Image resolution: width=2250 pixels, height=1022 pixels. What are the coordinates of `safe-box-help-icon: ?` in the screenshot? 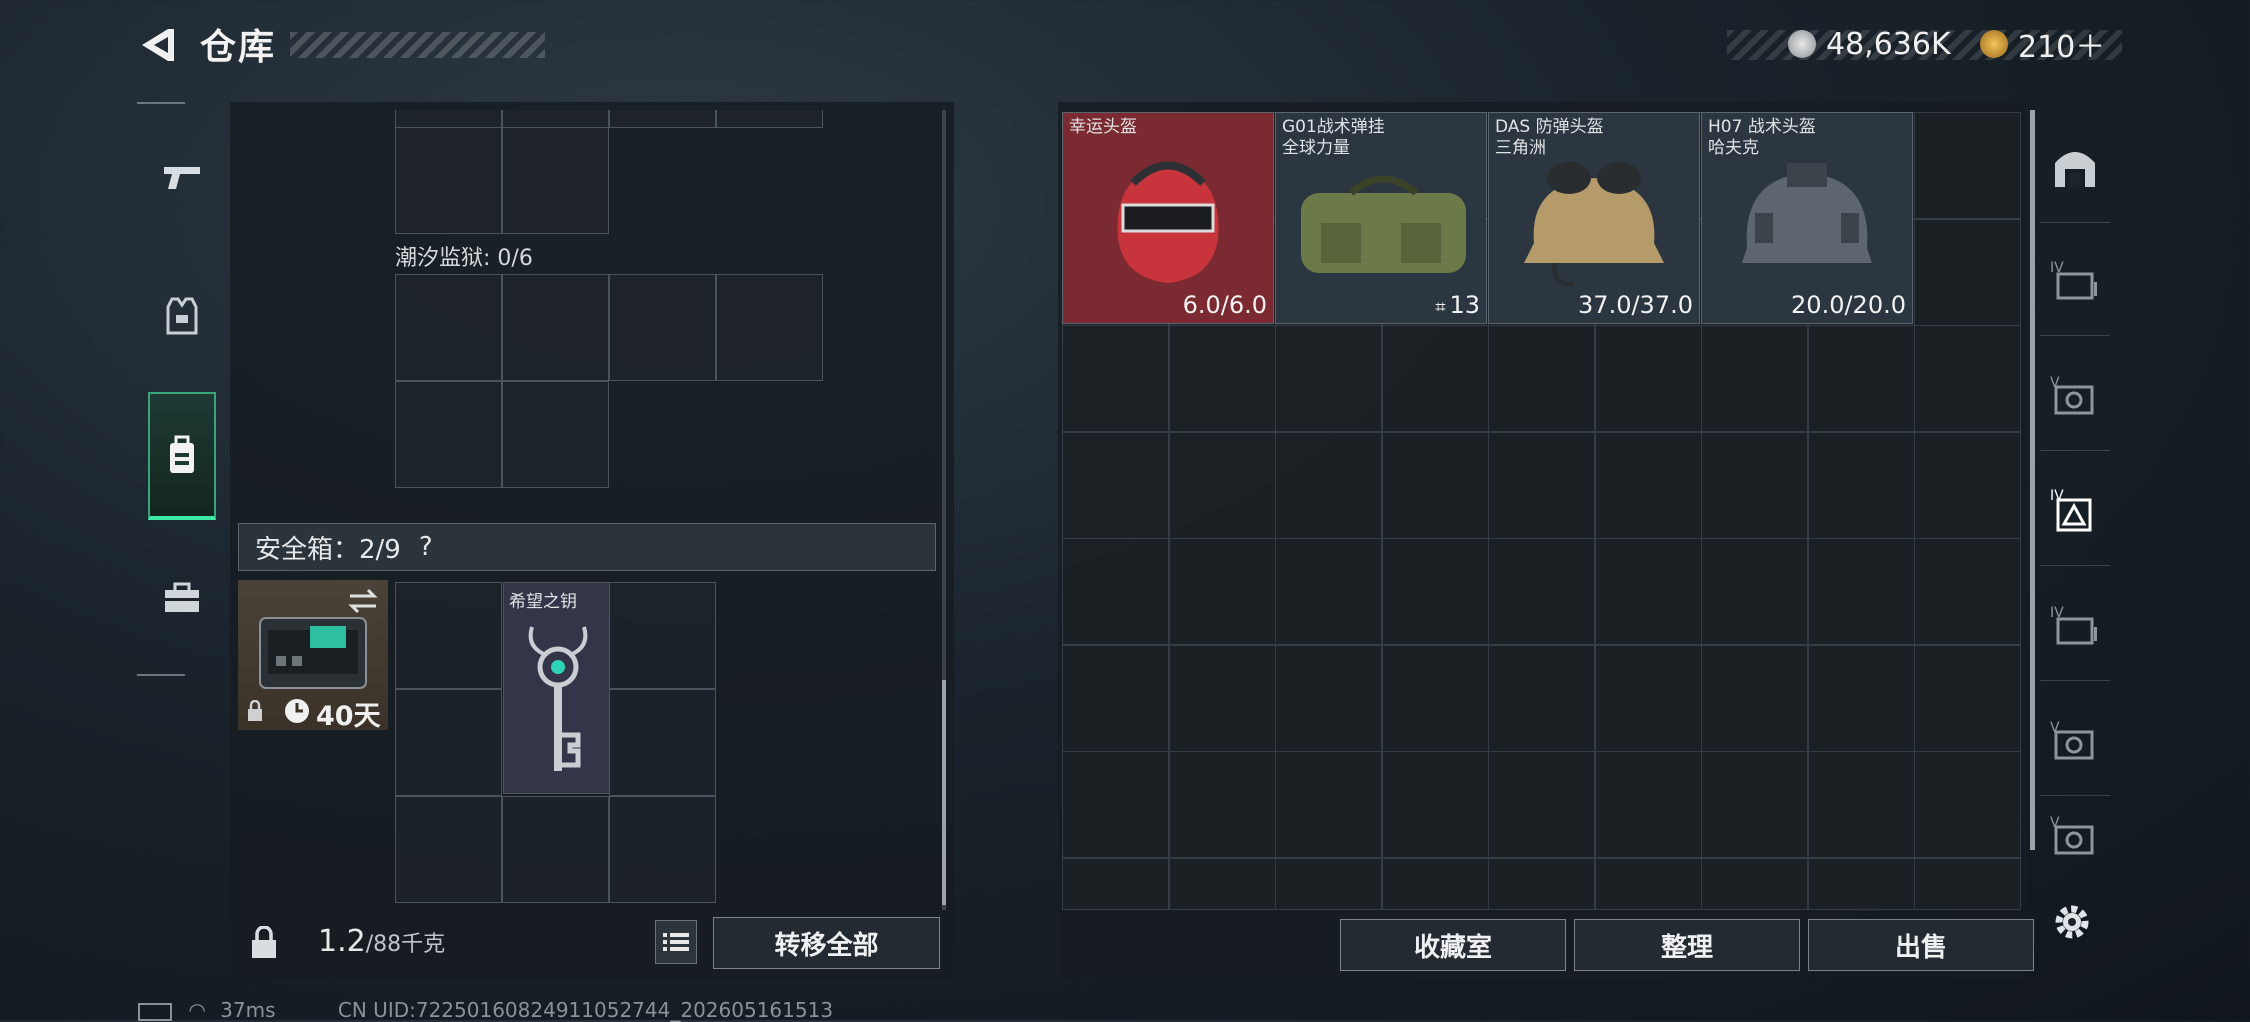 It's located at (426, 547).